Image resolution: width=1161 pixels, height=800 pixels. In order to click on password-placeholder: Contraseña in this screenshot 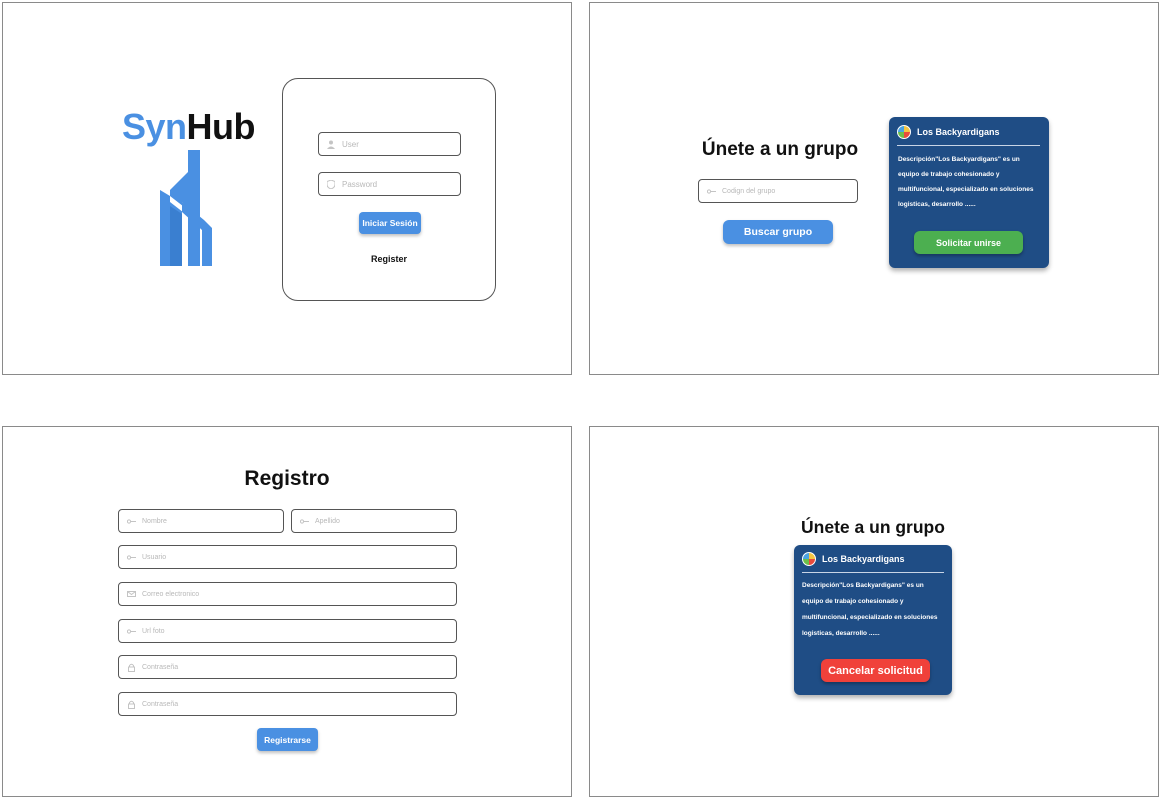, I will do `click(160, 667)`.